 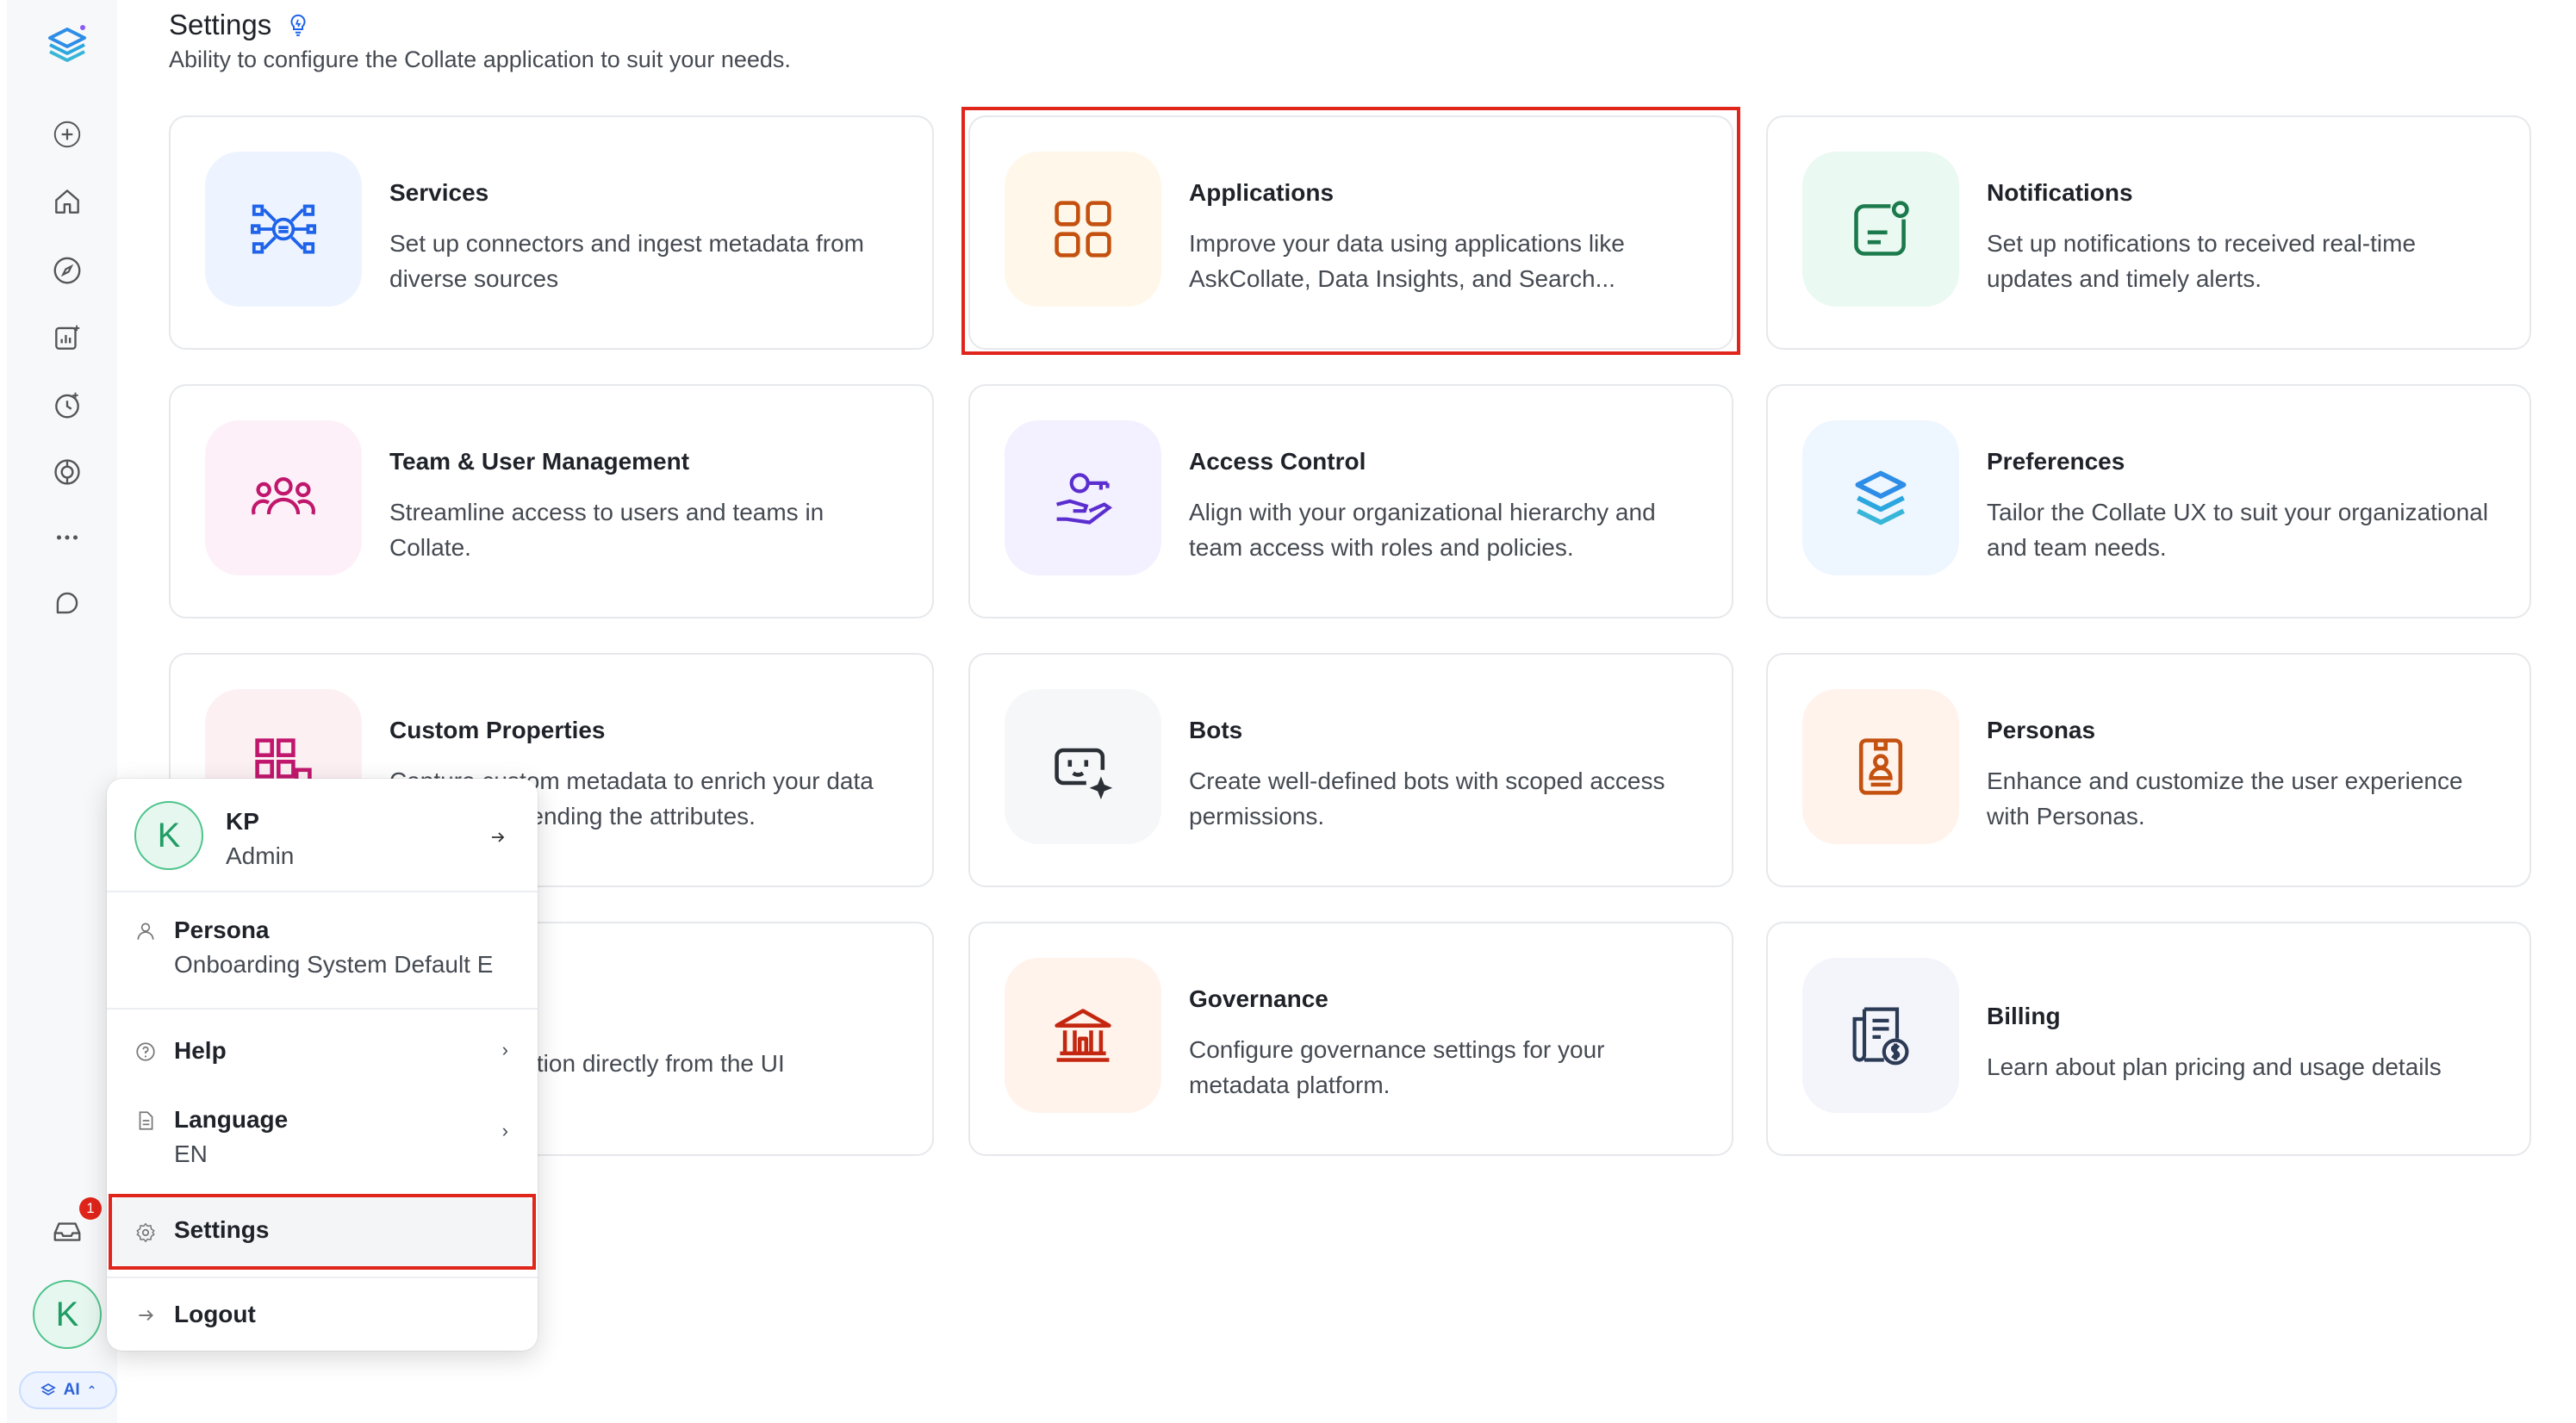 What do you see at coordinates (1259, 998) in the screenshot?
I see `card-title: Governance` at bounding box center [1259, 998].